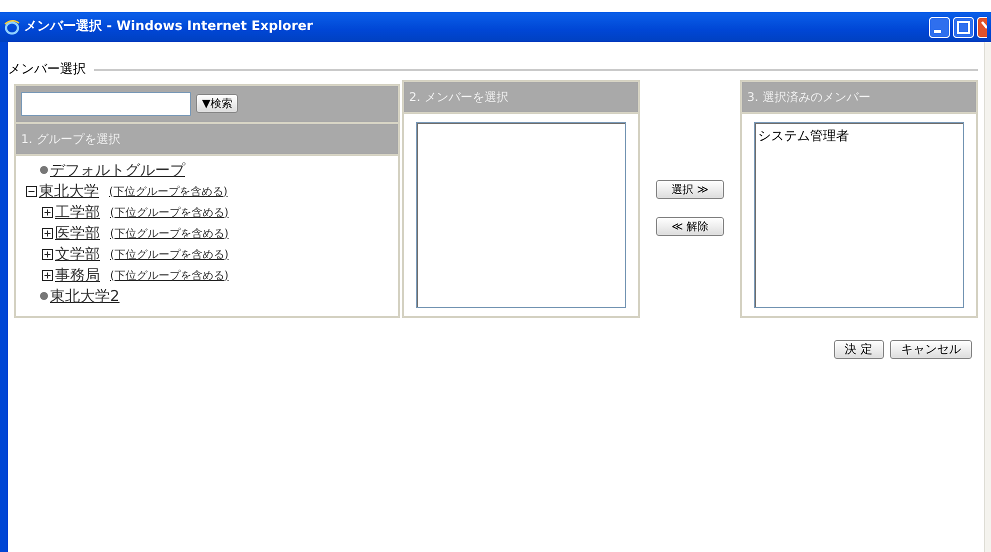 This screenshot has height=552, width=991. Describe the element at coordinates (106, 104) in the screenshot. I see `search-field` at that location.